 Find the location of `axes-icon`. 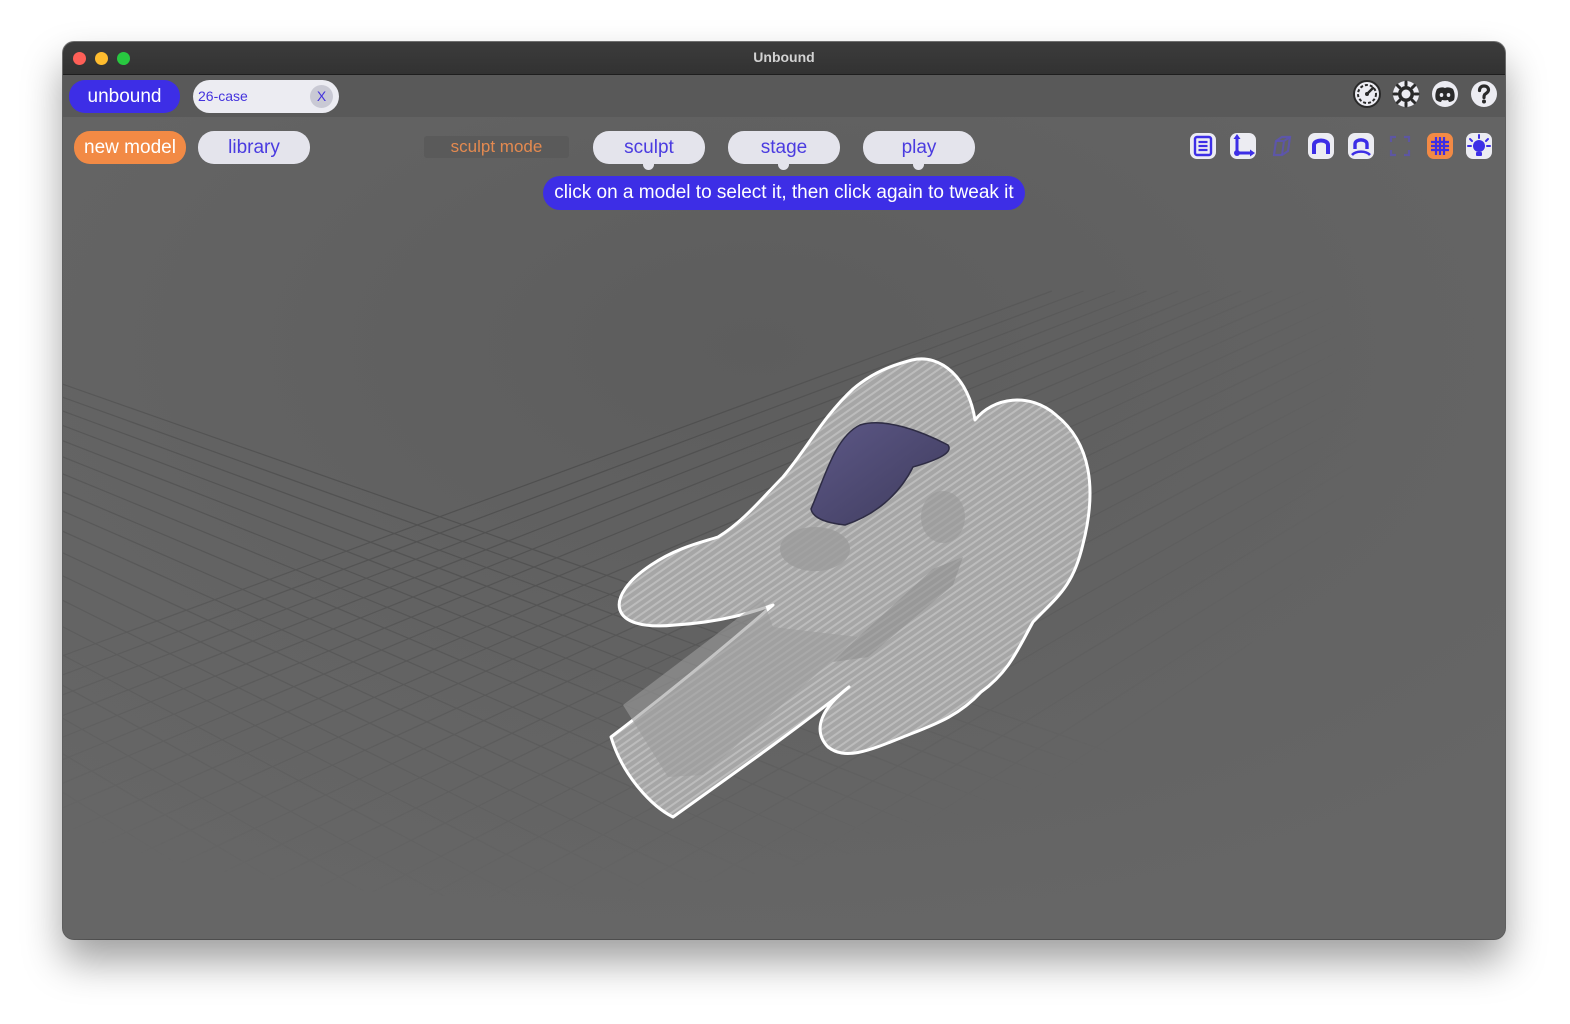

axes-icon is located at coordinates (1243, 146).